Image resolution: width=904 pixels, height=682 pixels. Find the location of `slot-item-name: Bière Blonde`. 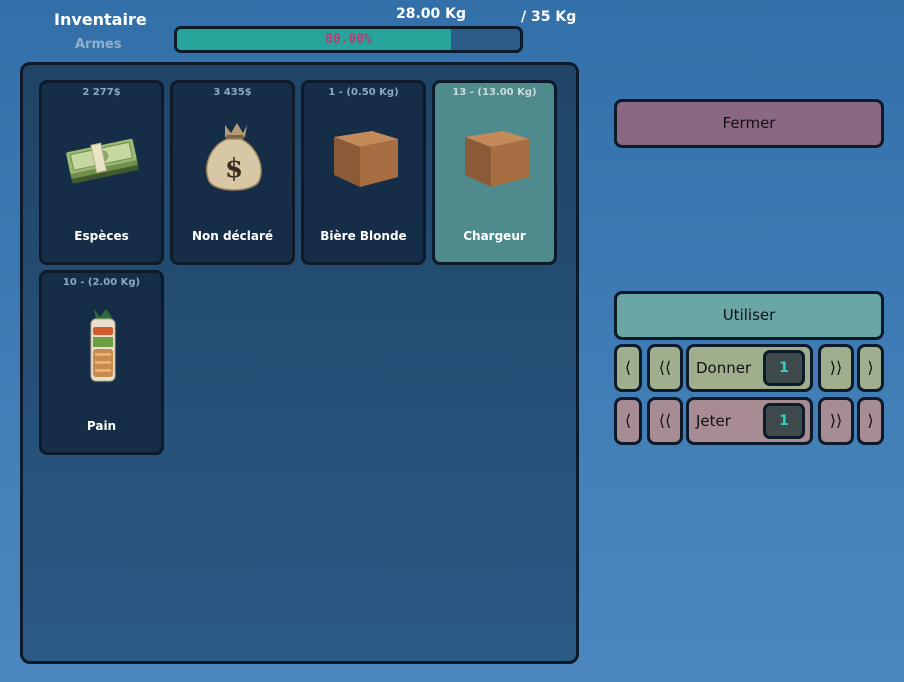

slot-item-name: Bière Blonde is located at coordinates (363, 236).